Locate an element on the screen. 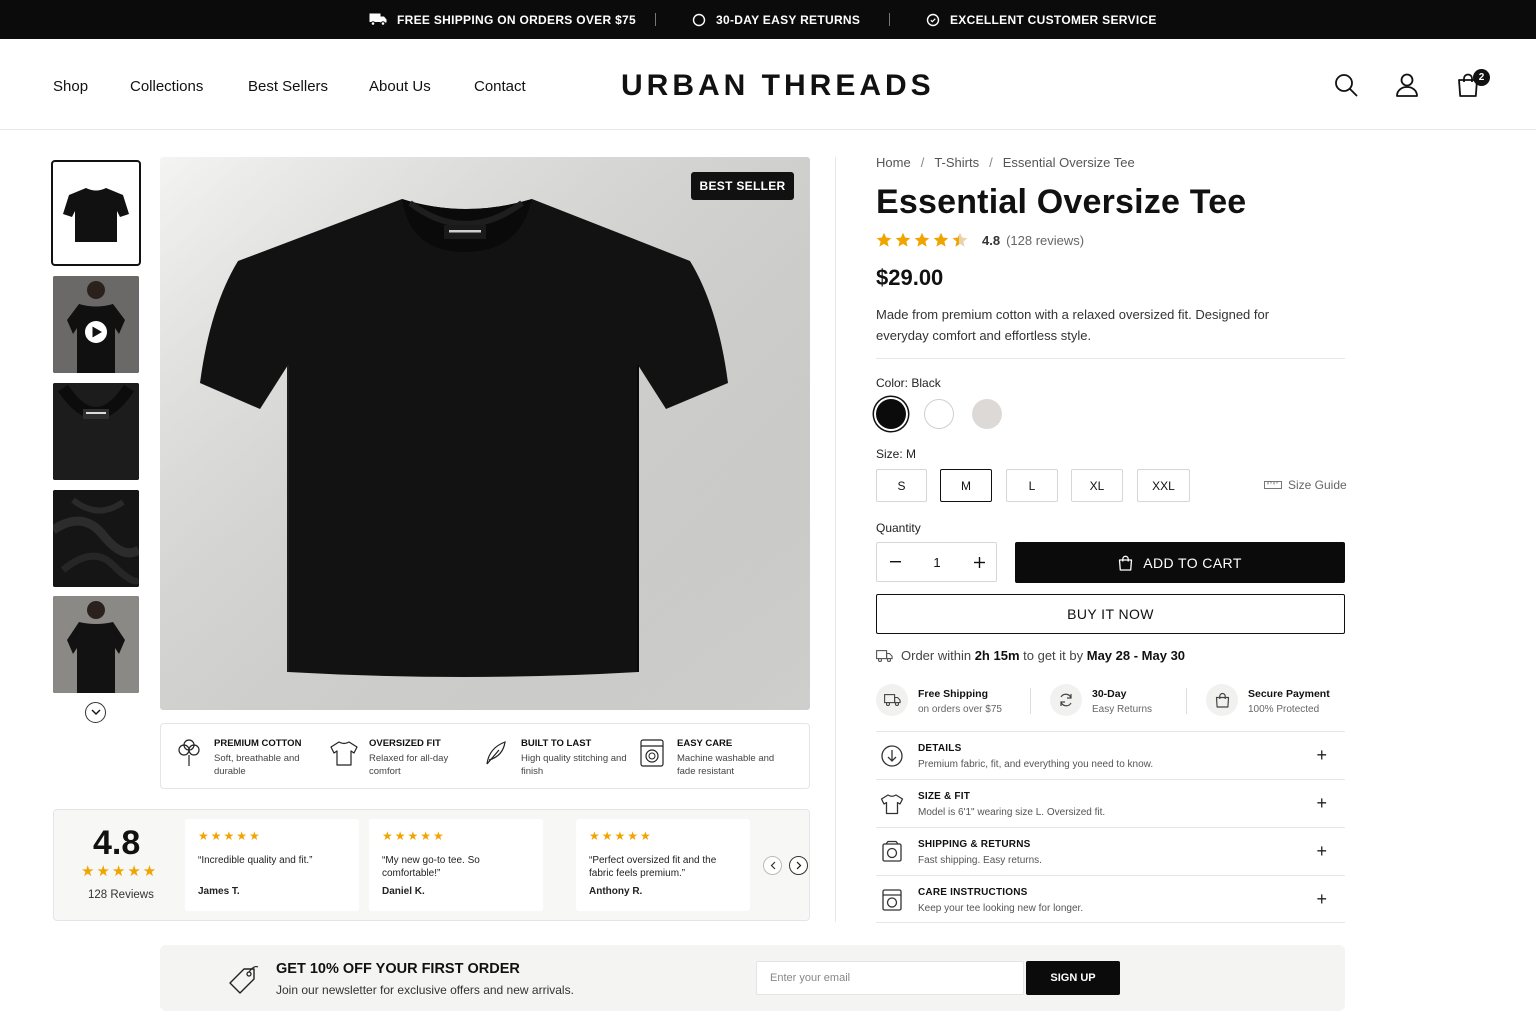 The image size is (1536, 1024). thumbnails-scroll-down-button is located at coordinates (95, 712).